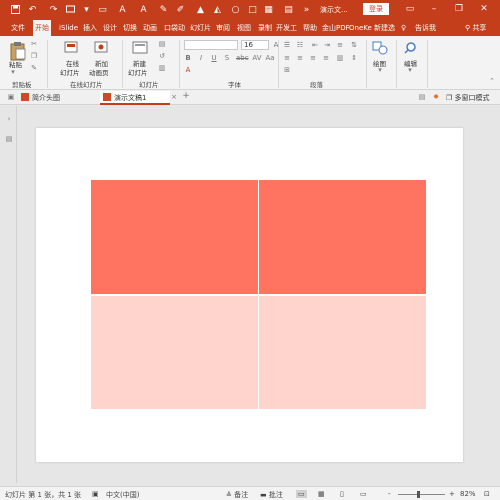  Describe the element at coordinates (200, 9) in the screenshot. I see `arrange-icon: ▲` at that location.